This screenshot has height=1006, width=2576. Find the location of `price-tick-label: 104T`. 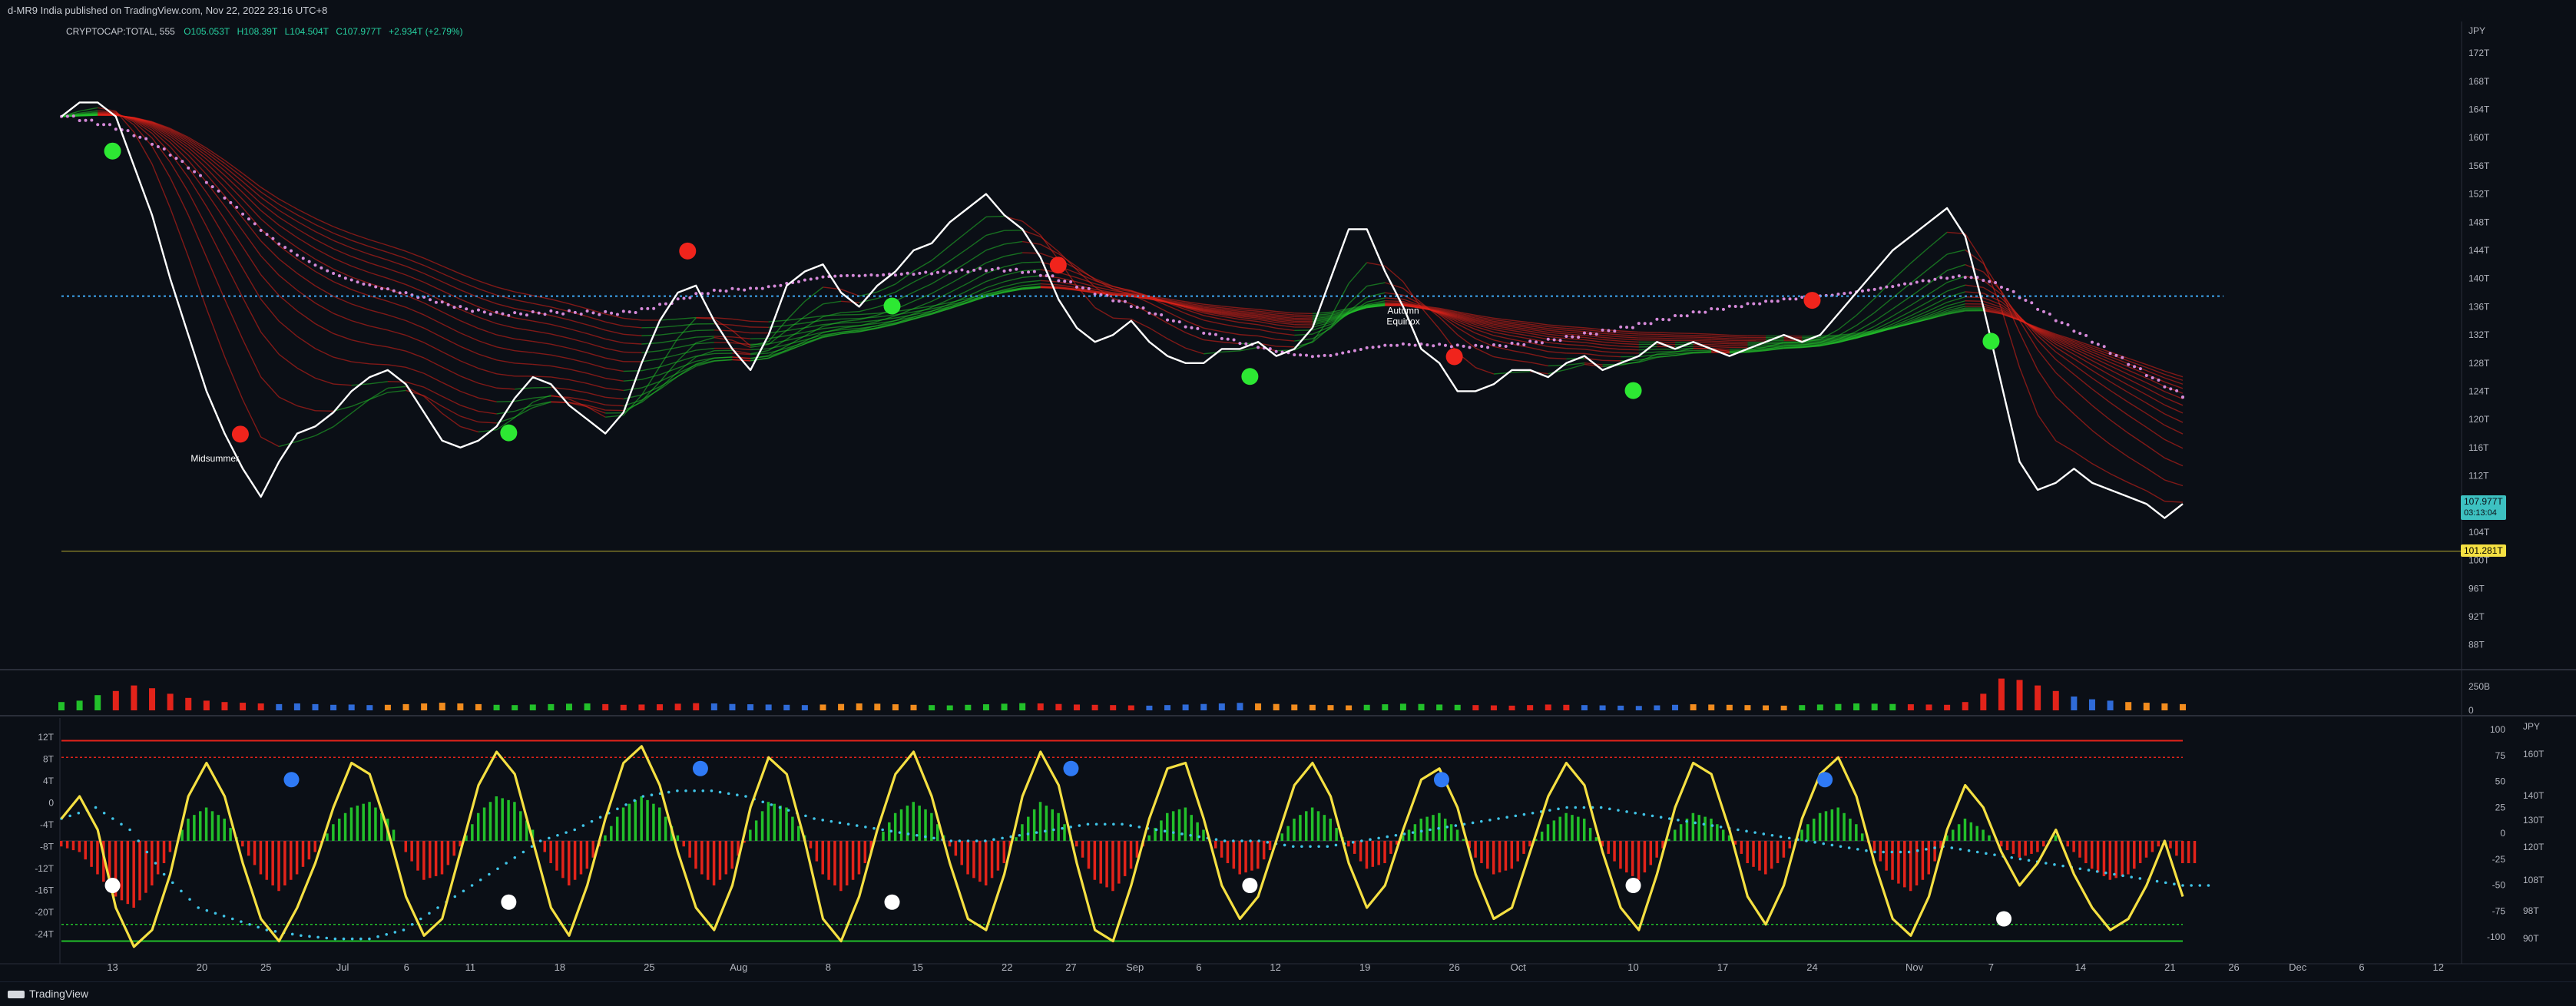

price-tick-label: 104T is located at coordinates (2479, 533).